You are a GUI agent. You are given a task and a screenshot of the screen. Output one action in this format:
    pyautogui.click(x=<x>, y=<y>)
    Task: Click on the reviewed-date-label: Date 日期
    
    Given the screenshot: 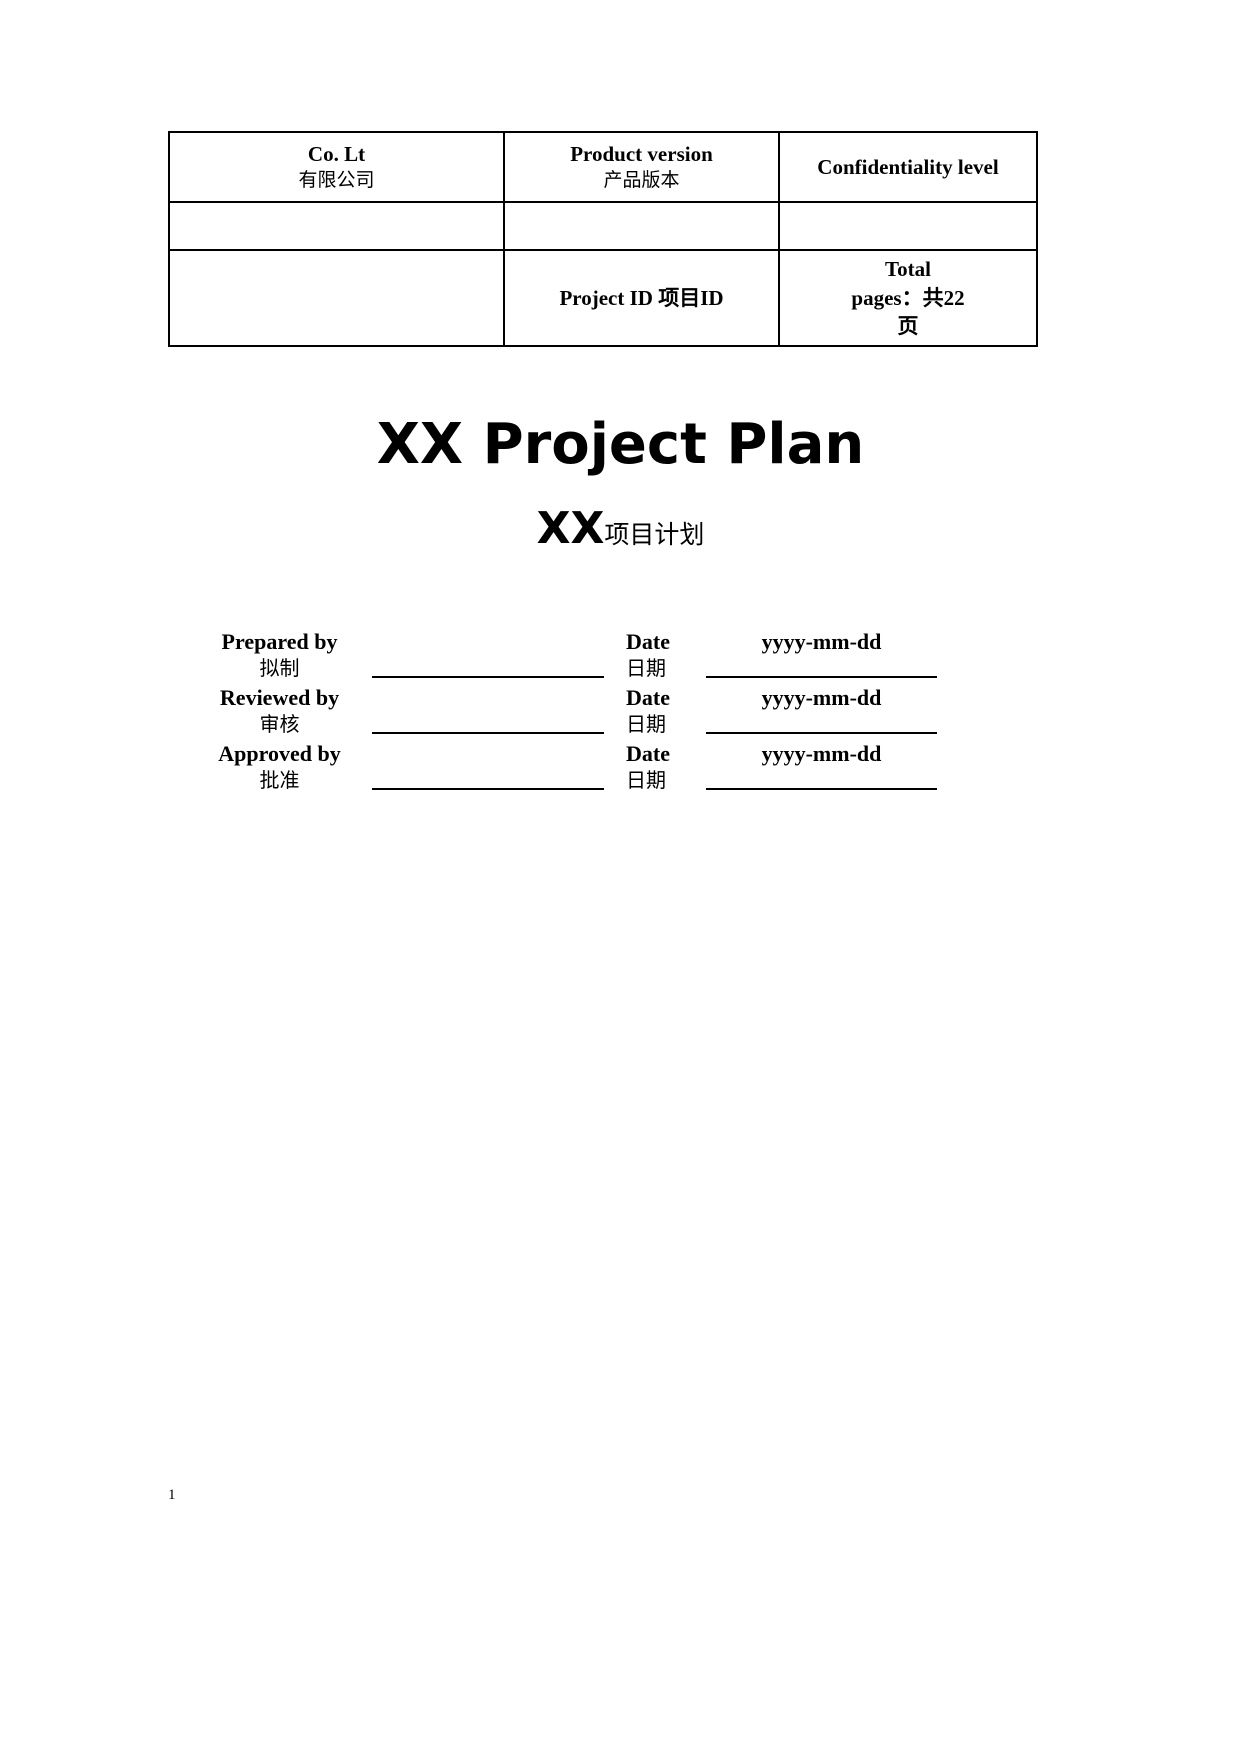 What is the action you would take?
    pyautogui.click(x=663, y=710)
    